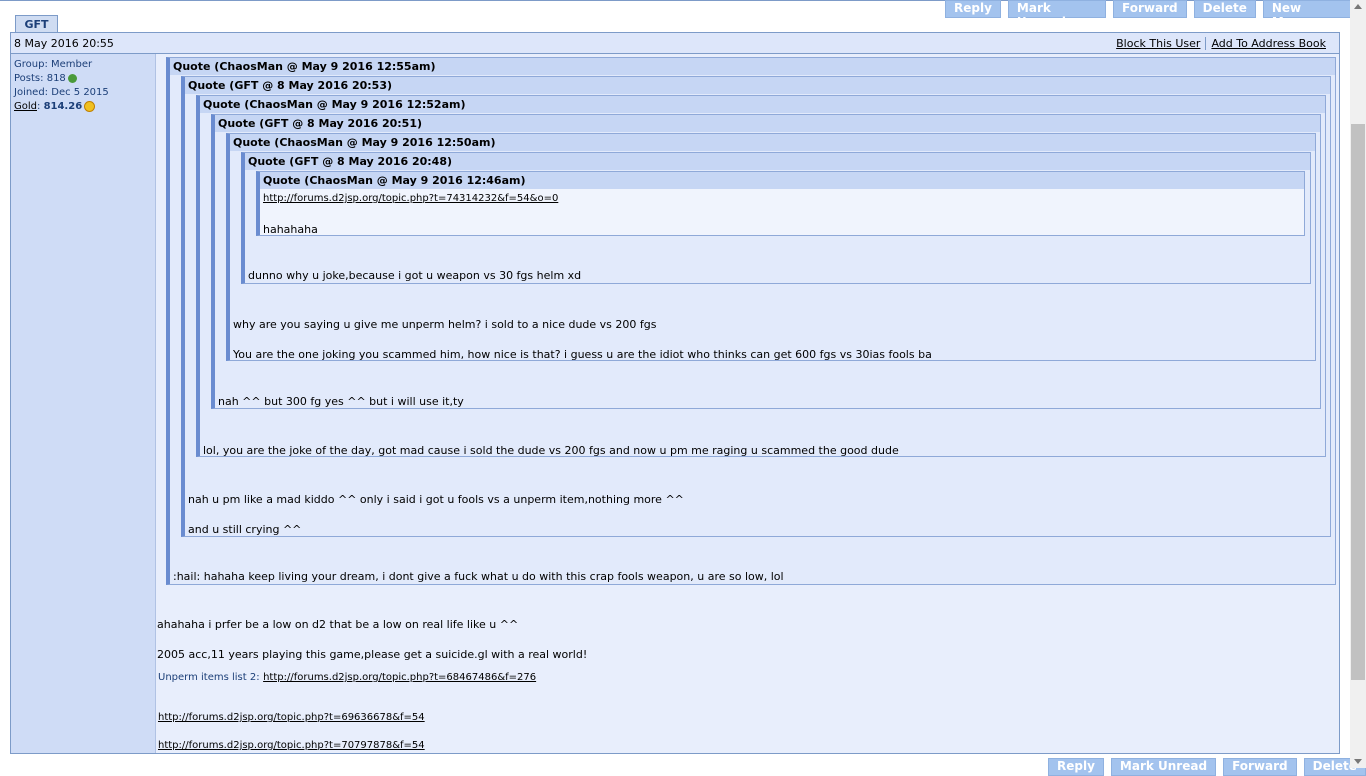 This screenshot has height=776, width=1366. Describe the element at coordinates (63, 106) in the screenshot. I see `gold-value: 814.26` at that location.